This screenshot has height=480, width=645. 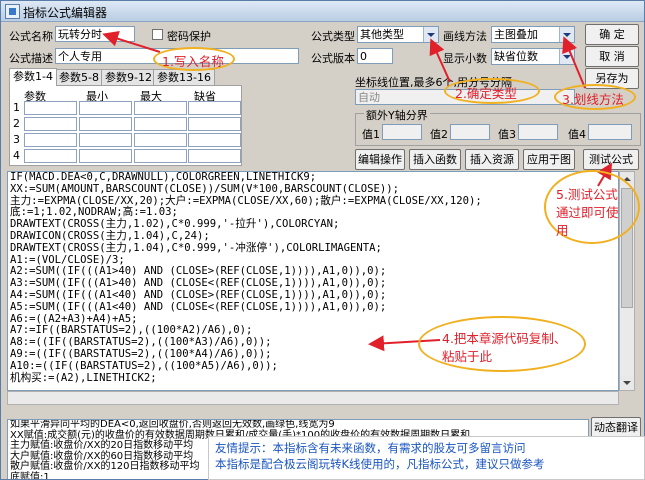 What do you see at coordinates (504, 338) in the screenshot?
I see `annotation-4-line1: 4.把本章源代码复制、` at bounding box center [504, 338].